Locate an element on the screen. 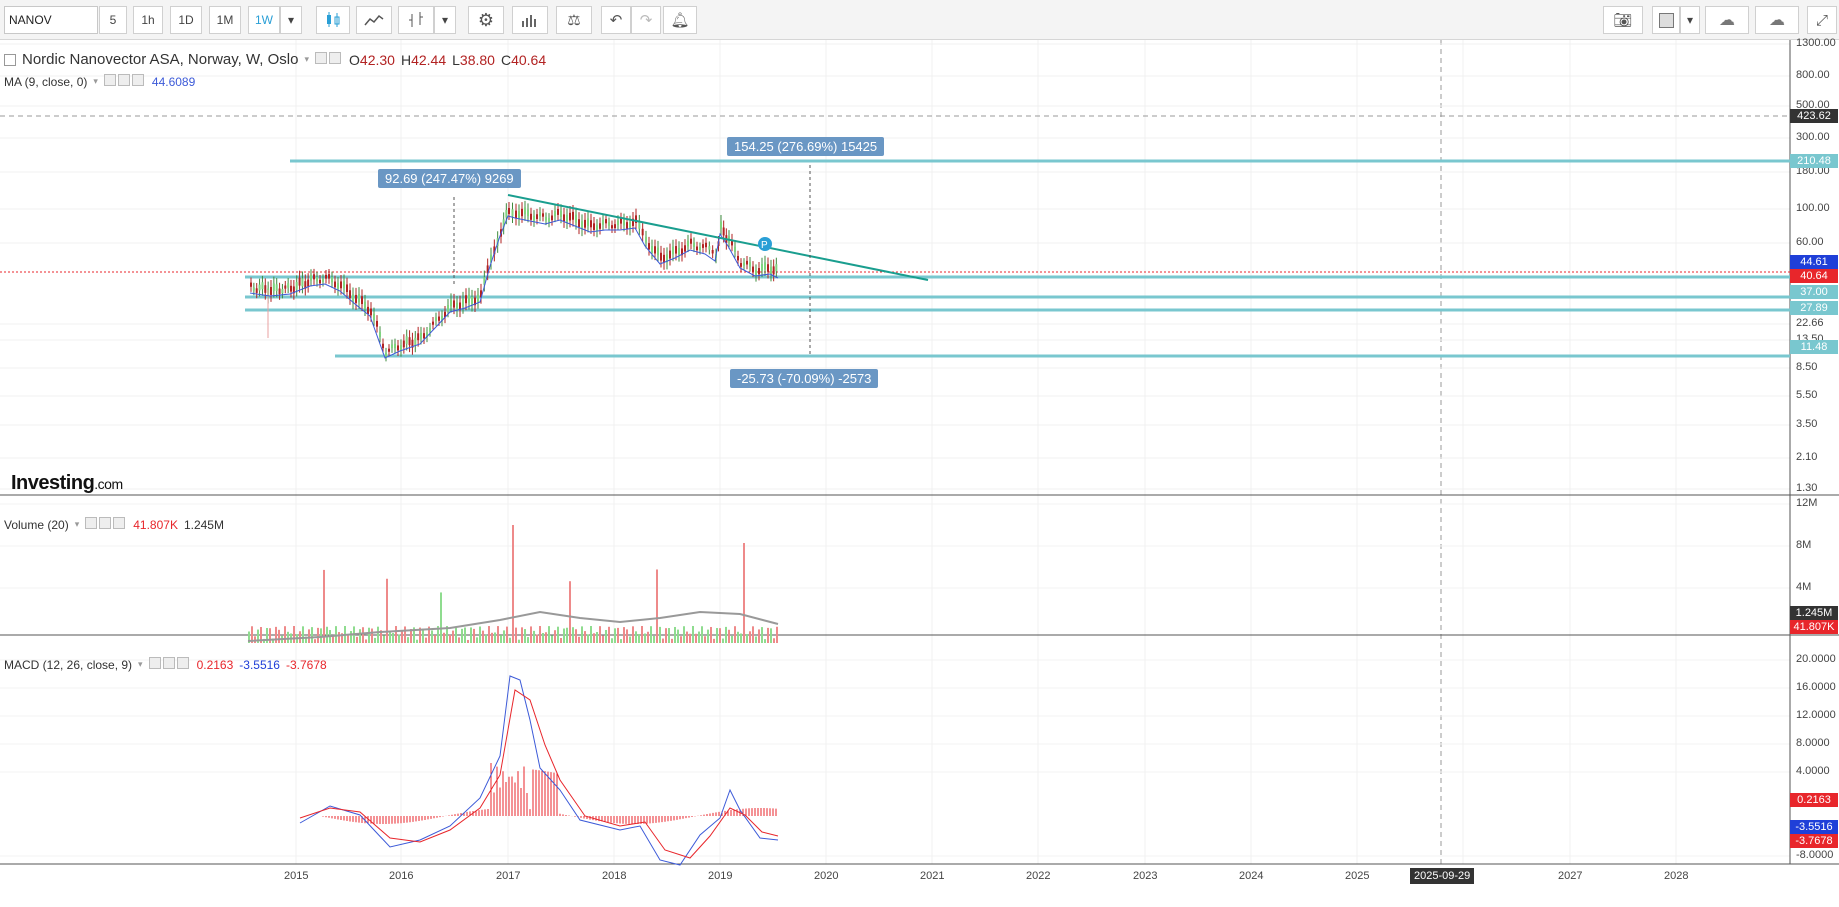 This screenshot has height=907, width=1839. alert-button: 🔔︎ is located at coordinates (680, 20).